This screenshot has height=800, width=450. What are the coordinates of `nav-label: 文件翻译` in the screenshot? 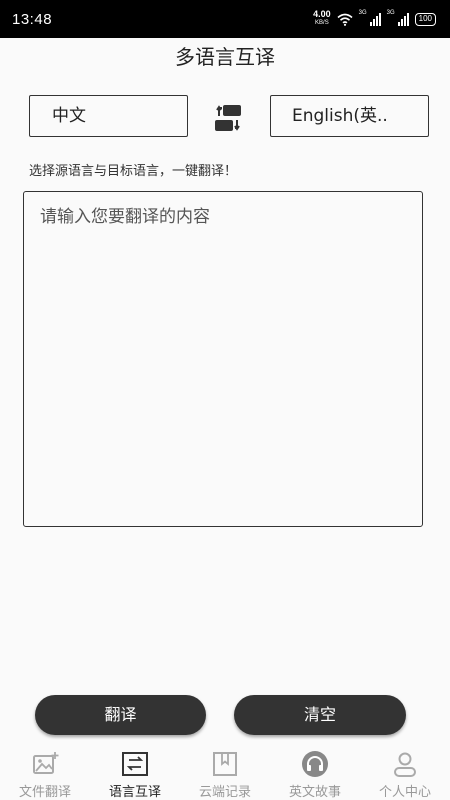 It's located at (44, 792).